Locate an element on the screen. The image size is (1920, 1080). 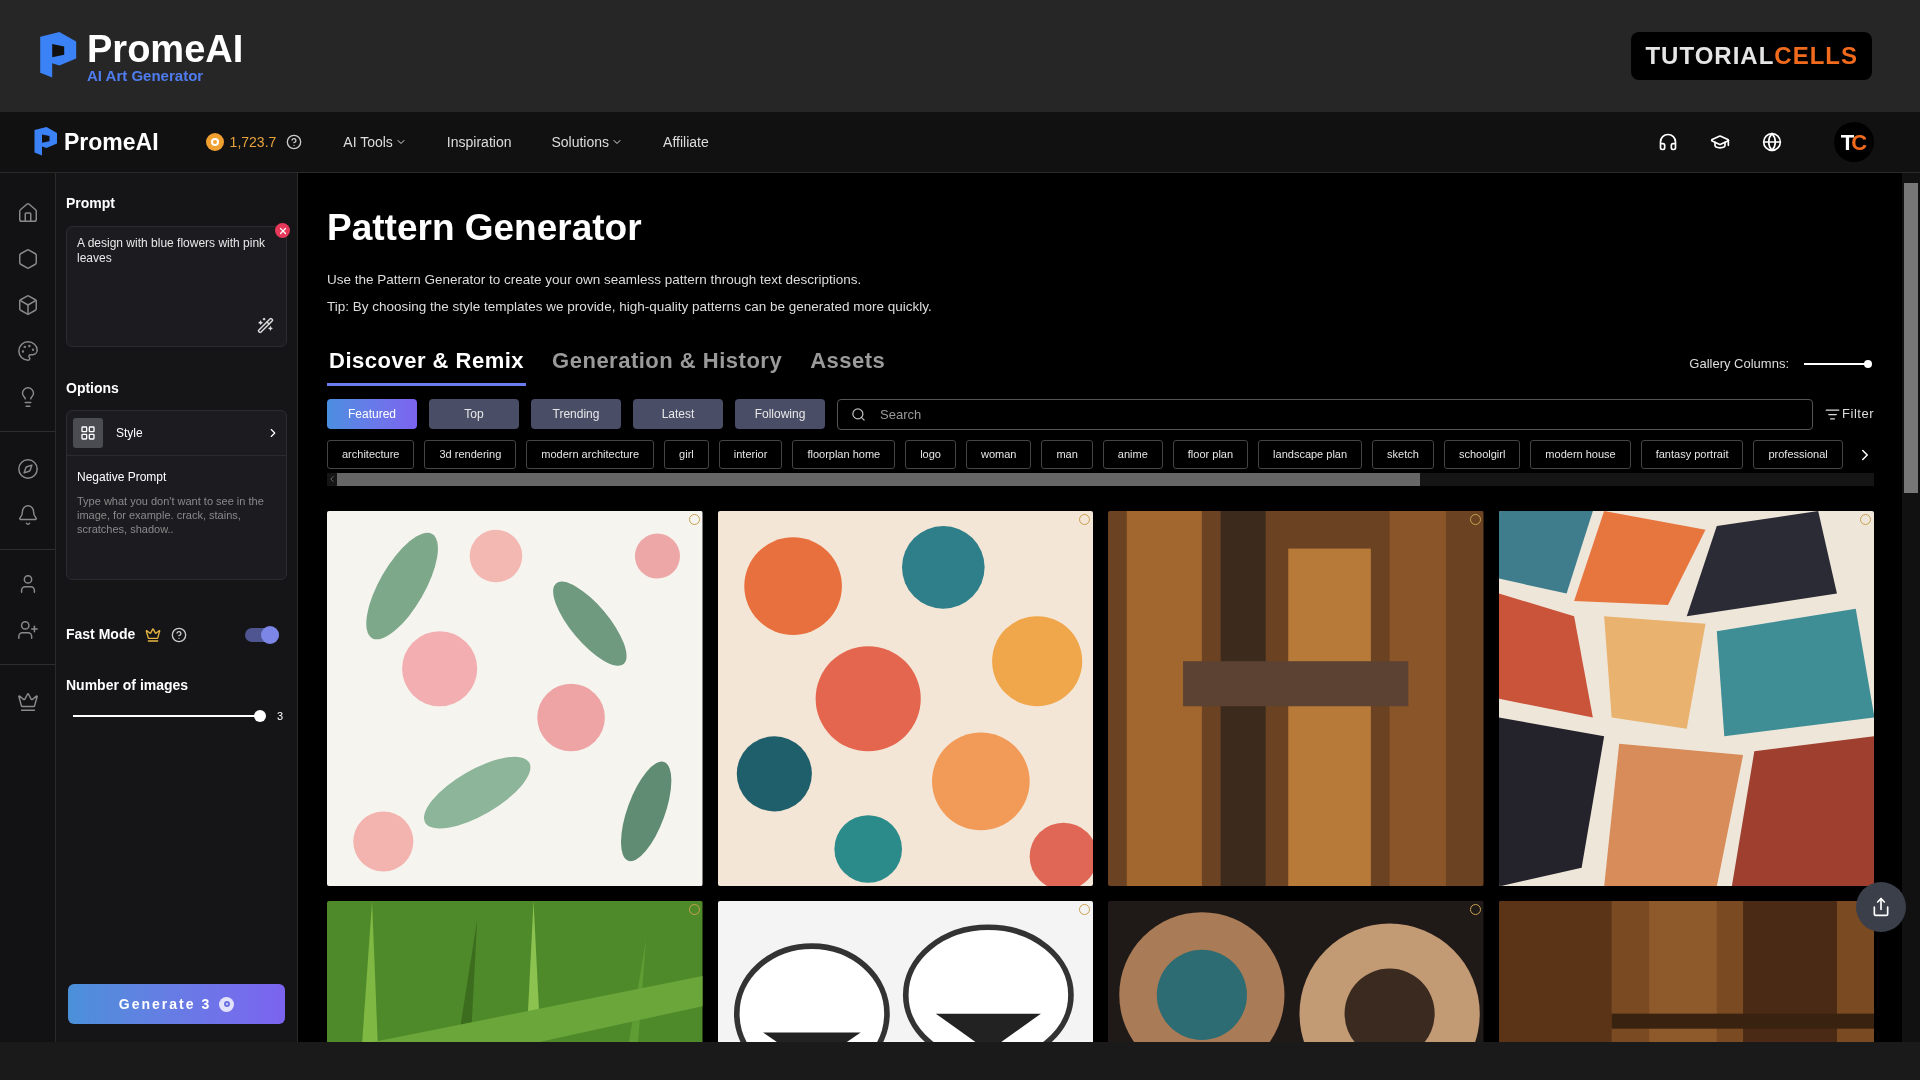
page-title: Pattern Generator is located at coordinates (485, 227).